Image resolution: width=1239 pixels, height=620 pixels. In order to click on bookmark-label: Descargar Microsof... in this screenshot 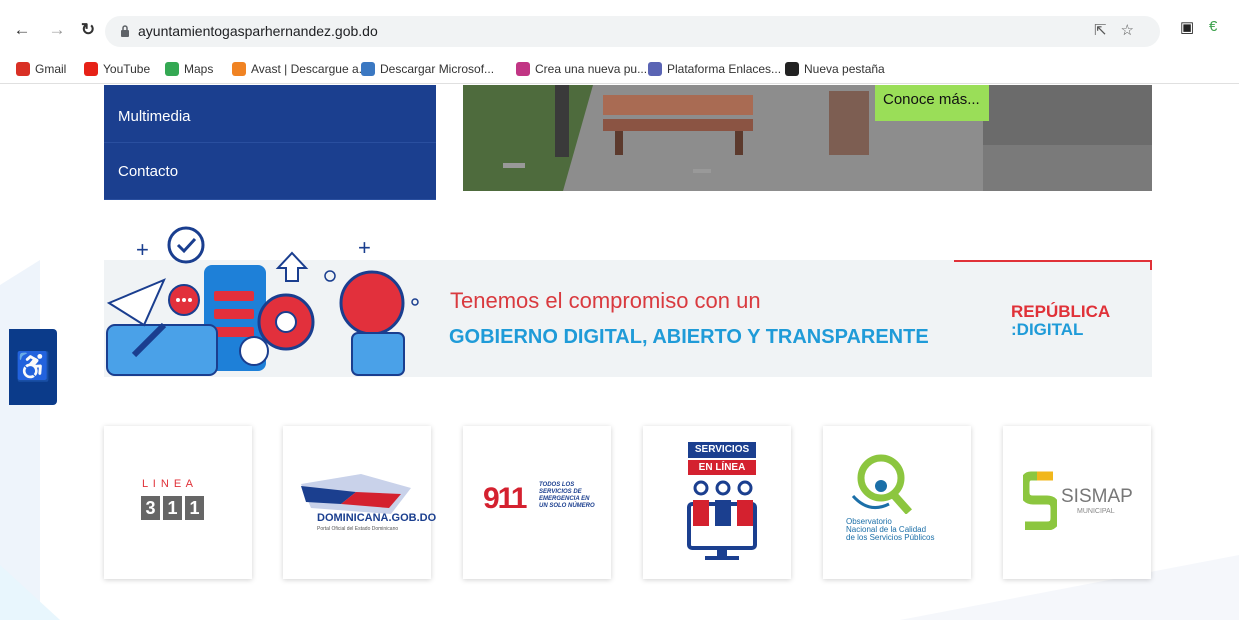, I will do `click(437, 69)`.